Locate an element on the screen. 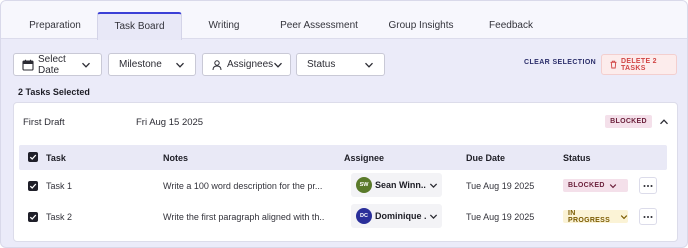 Image resolution: width=688 pixels, height=248 pixels. status-label: BLOCKED is located at coordinates (586, 185).